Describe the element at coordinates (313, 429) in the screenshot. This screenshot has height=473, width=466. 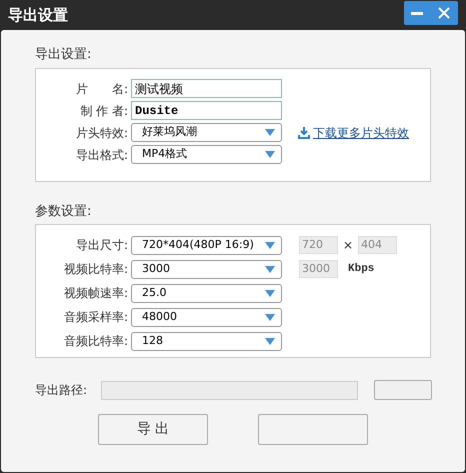
I see `dialog-button` at that location.